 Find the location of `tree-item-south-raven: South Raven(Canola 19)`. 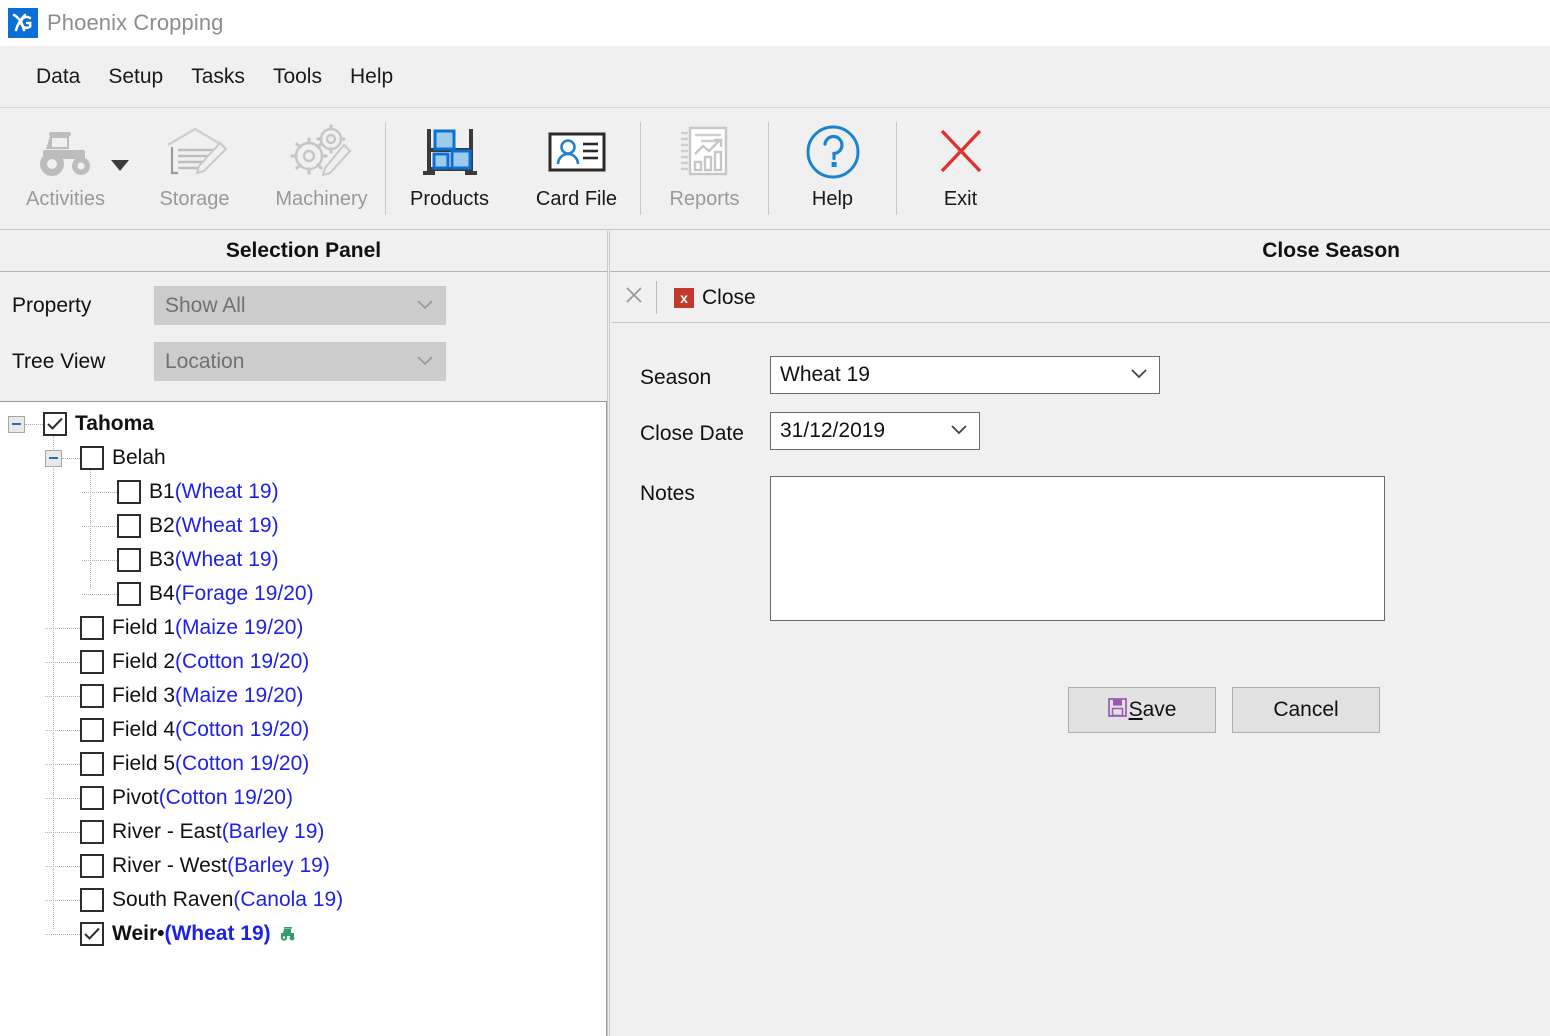

tree-item-south-raven: South Raven(Canola 19) is located at coordinates (303, 900).